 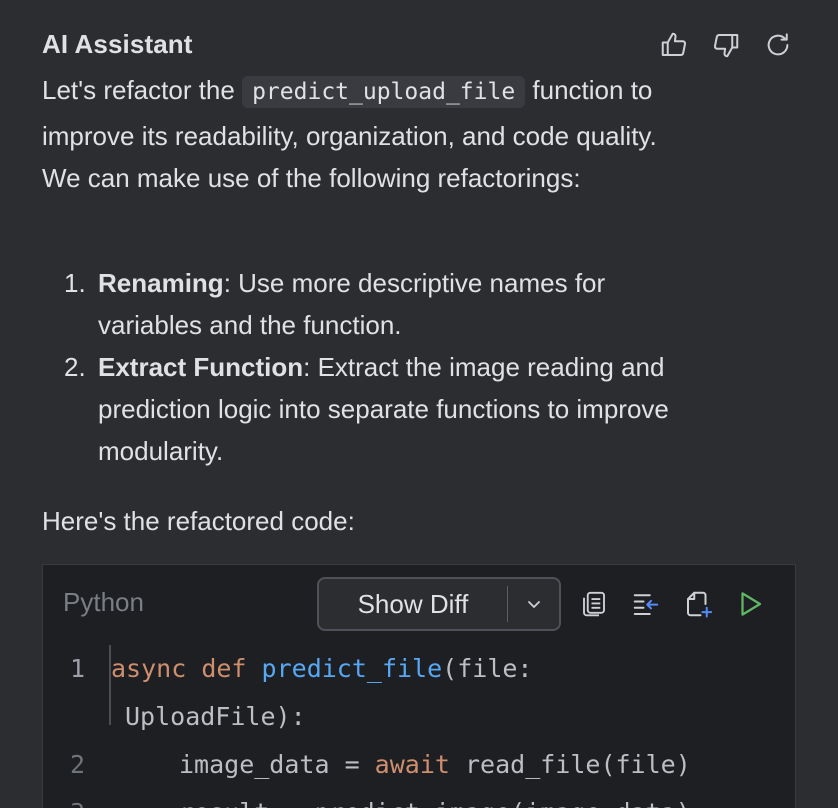 What do you see at coordinates (419, 45) in the screenshot?
I see `message-header: AI Assistant` at bounding box center [419, 45].